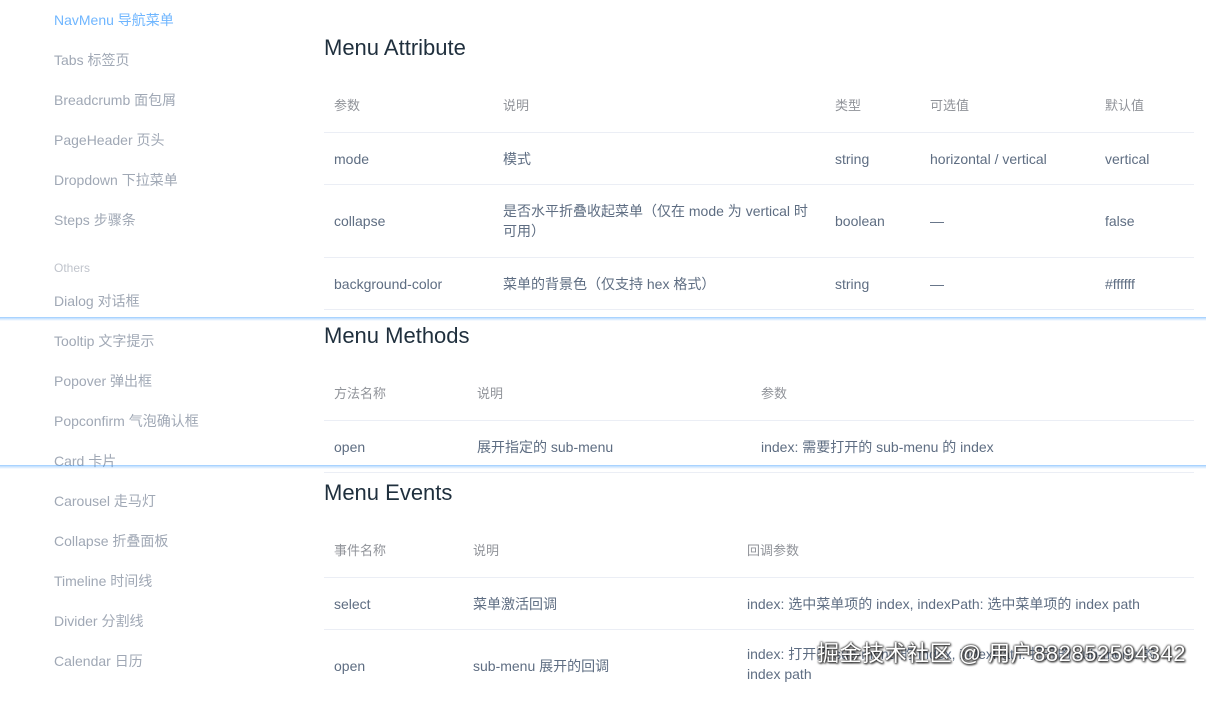 Image resolution: width=1206 pixels, height=702 pixels. What do you see at coordinates (515, 603) in the screenshot?
I see `table-cell: 菜单激活回调` at bounding box center [515, 603].